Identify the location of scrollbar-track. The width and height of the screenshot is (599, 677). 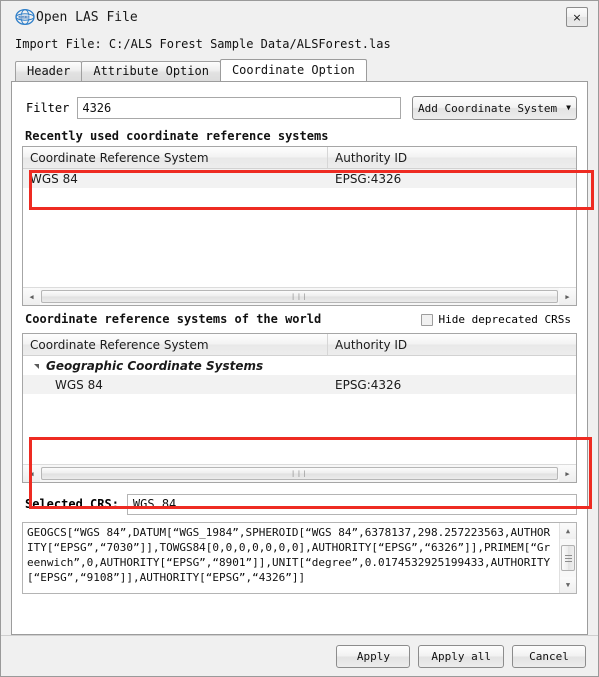
(568, 558).